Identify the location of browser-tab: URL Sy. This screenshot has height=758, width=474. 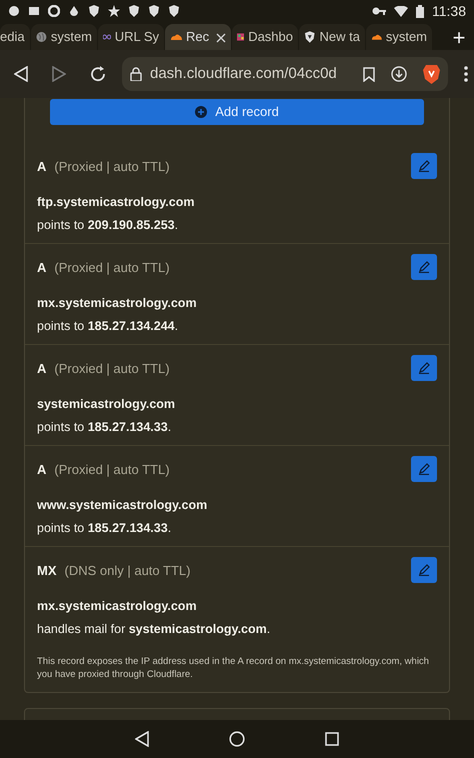
(131, 37).